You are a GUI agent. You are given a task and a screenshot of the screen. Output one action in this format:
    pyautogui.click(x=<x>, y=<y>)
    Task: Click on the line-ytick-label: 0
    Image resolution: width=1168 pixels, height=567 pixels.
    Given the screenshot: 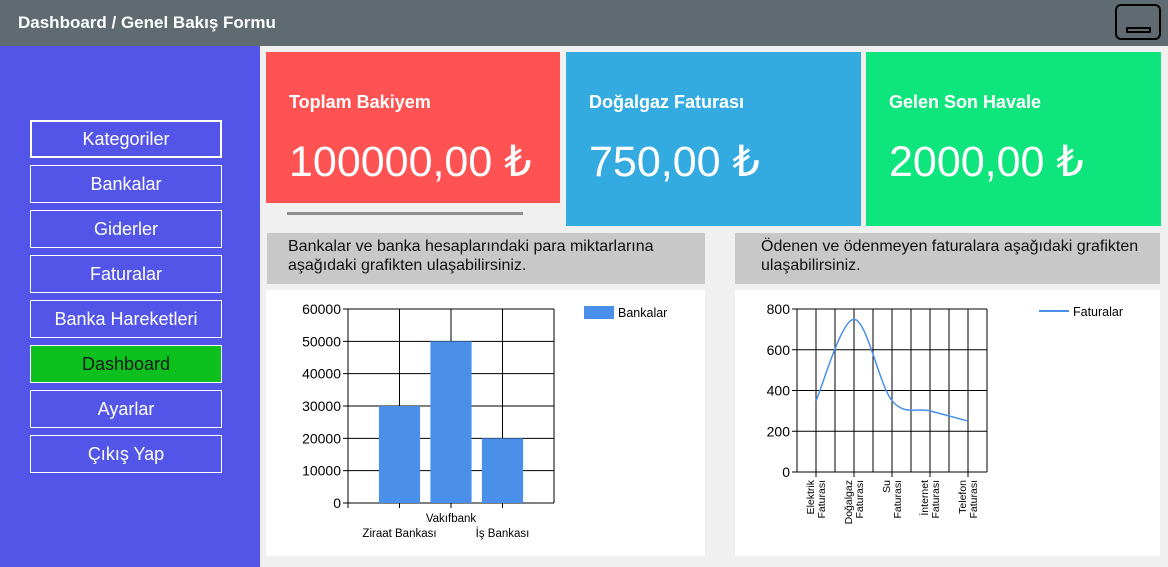 What is the action you would take?
    pyautogui.click(x=786, y=472)
    